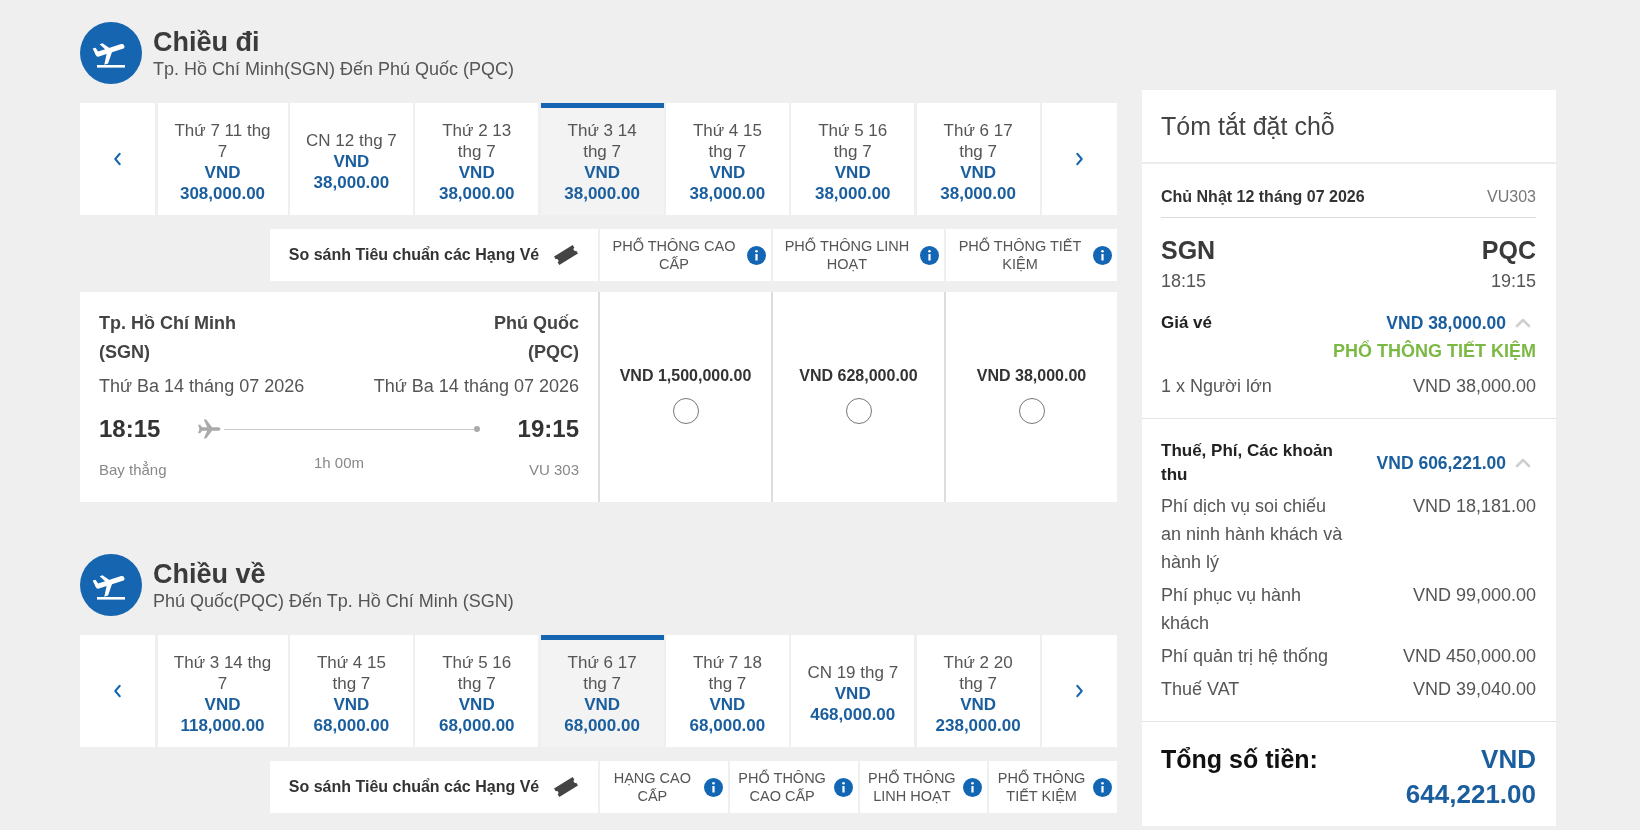 The width and height of the screenshot is (1640, 830). Describe the element at coordinates (602, 691) in the screenshot. I see `date-tab: Thứ 6 17 thg 7 VND 68,000.00` at that location.